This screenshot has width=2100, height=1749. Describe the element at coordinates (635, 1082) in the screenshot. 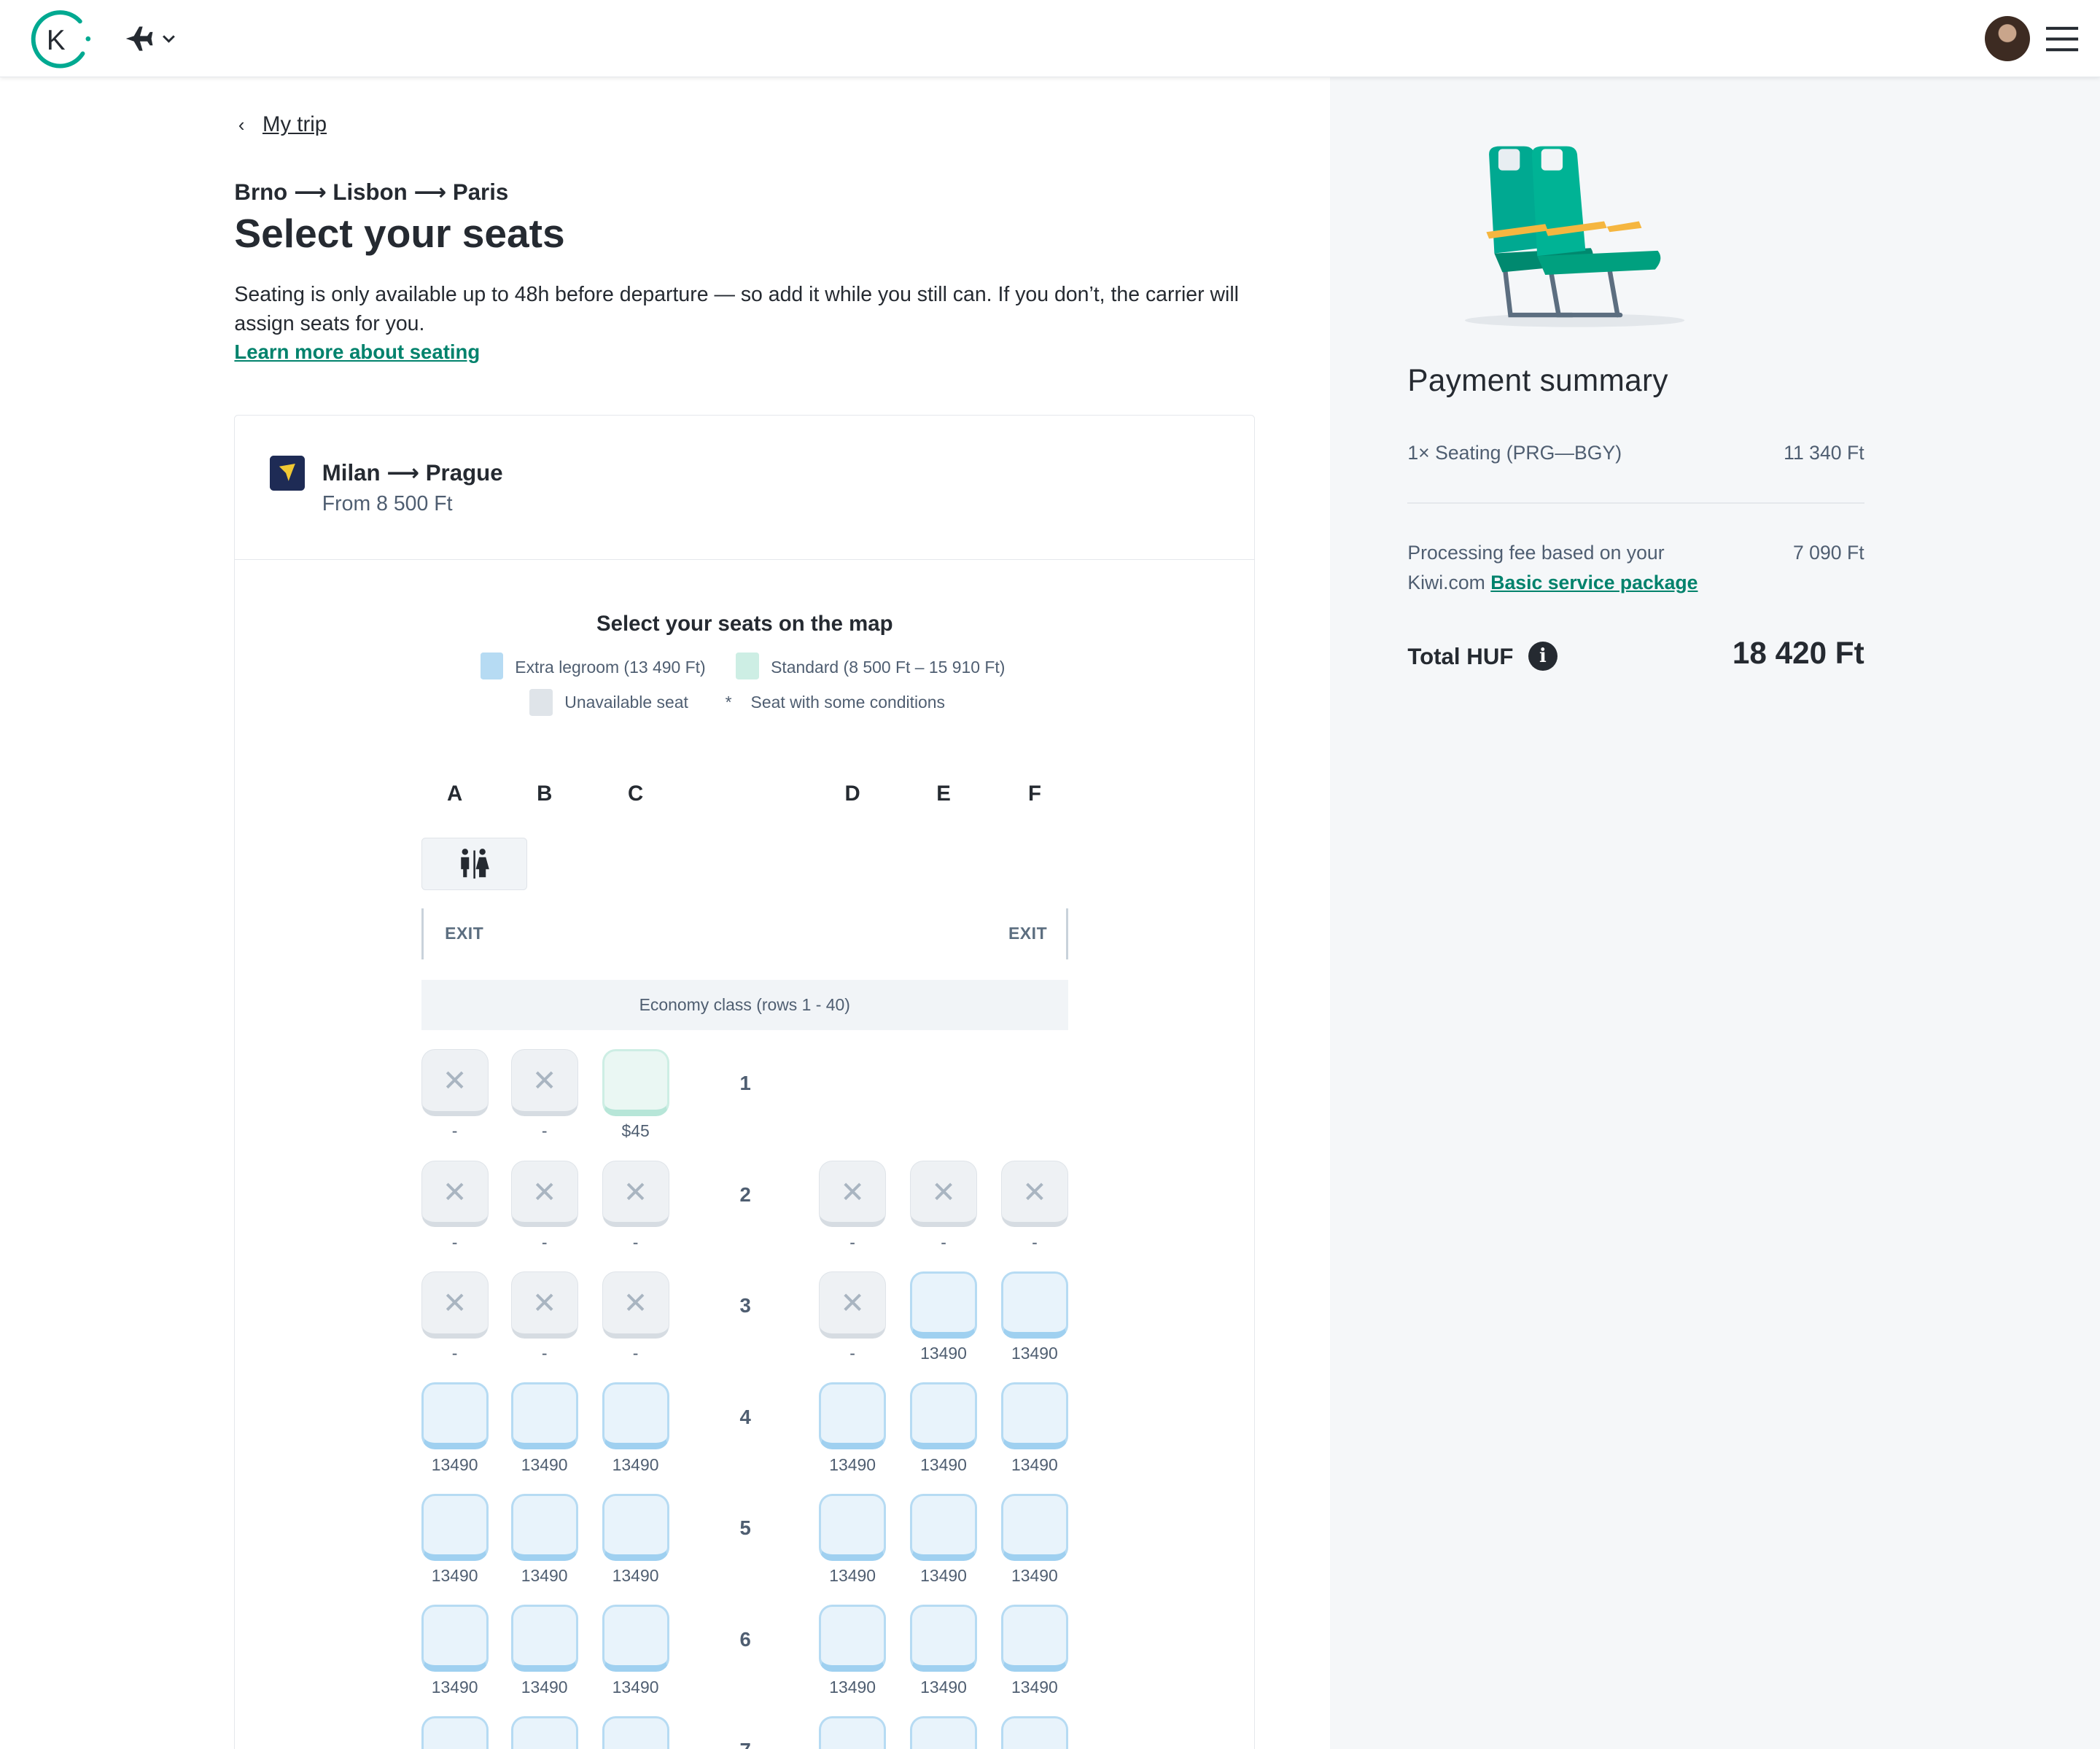

I see `seat-1C` at that location.